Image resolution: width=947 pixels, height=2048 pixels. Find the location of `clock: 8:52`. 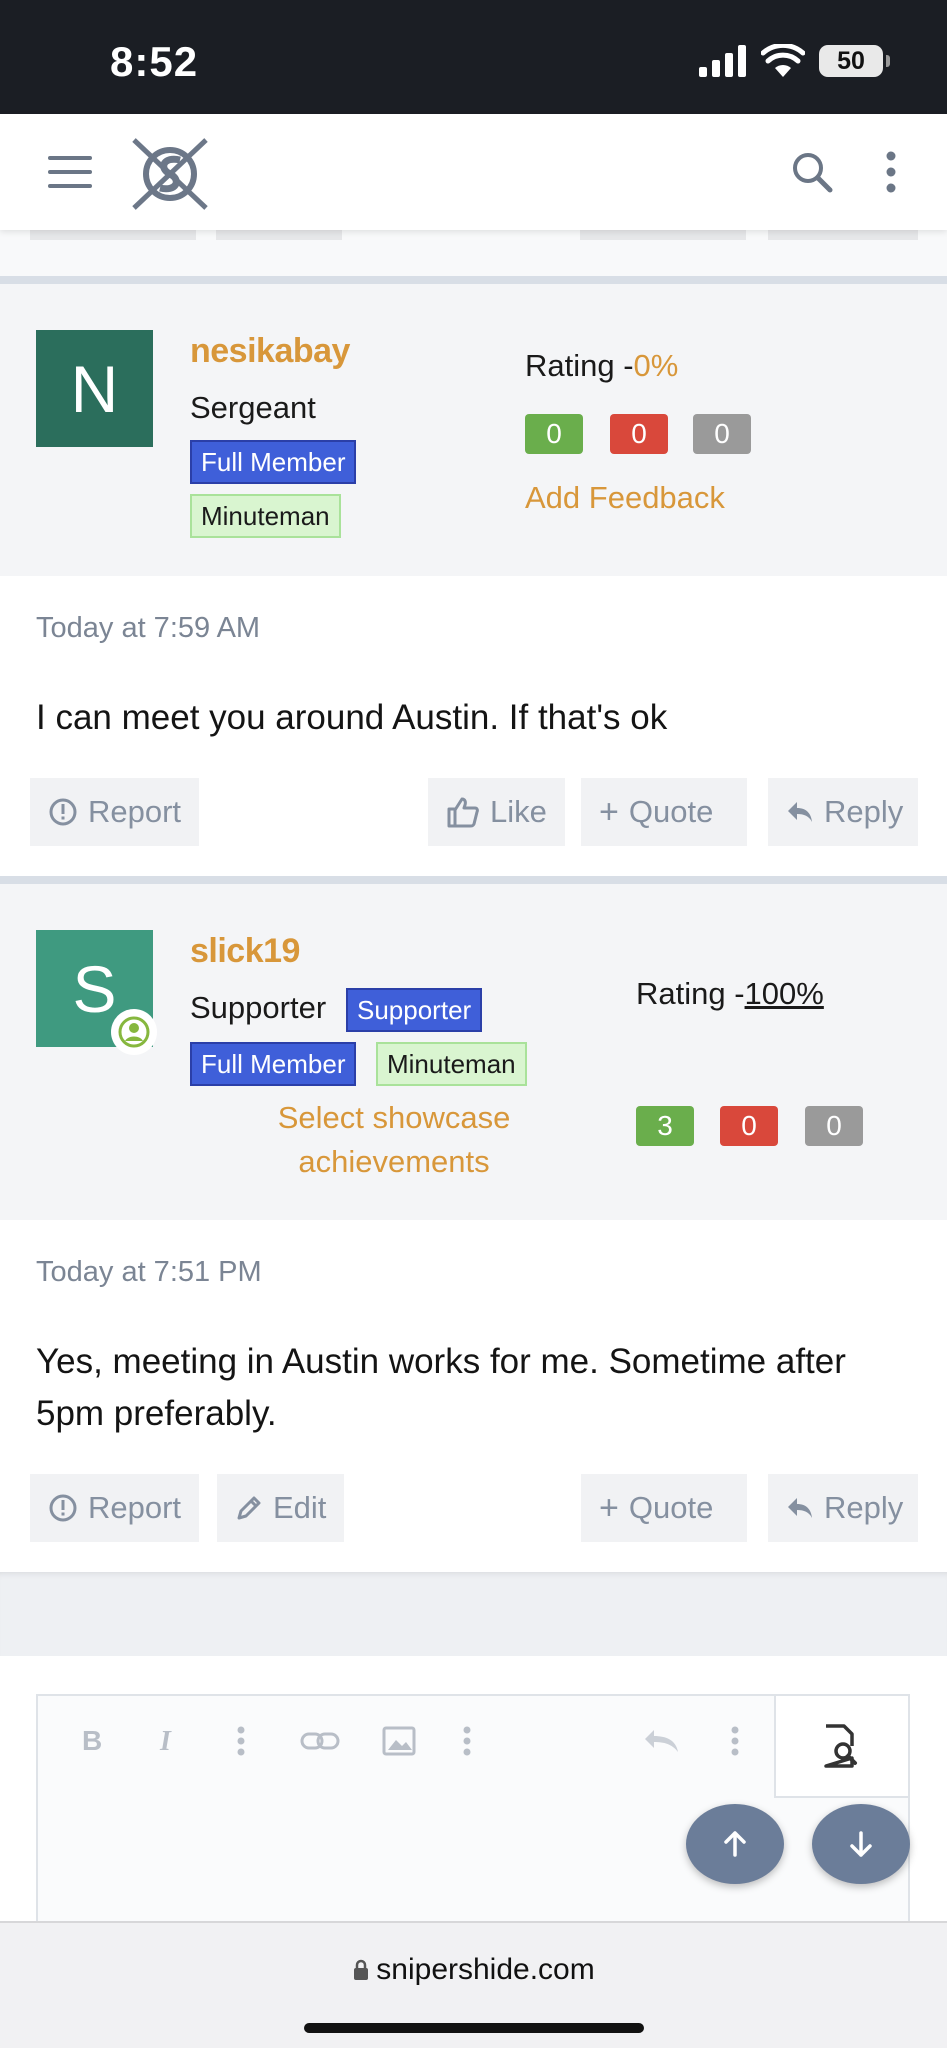

clock: 8:52 is located at coordinates (154, 61).